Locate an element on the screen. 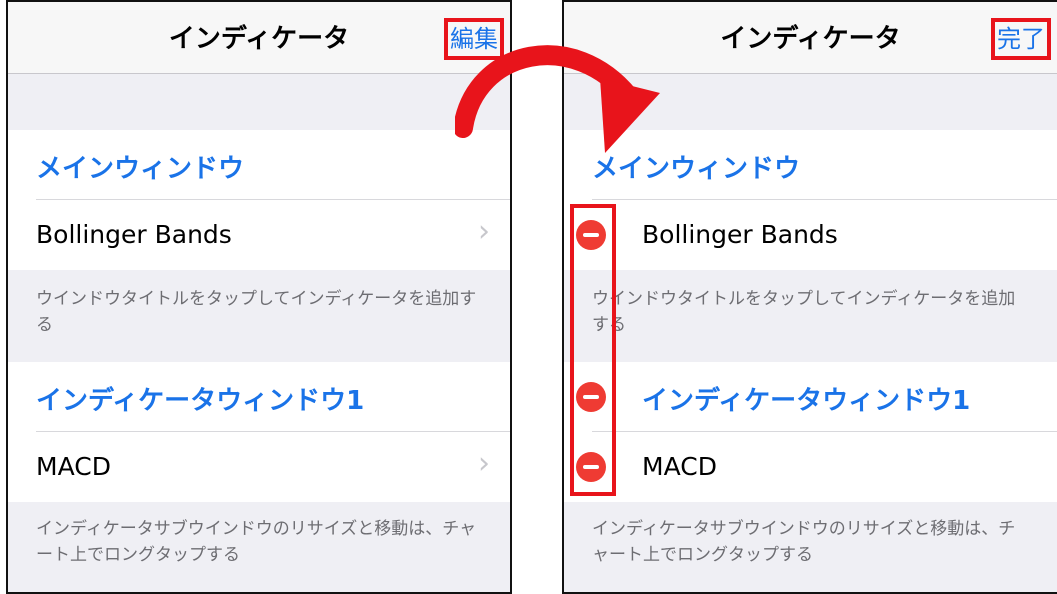 This screenshot has width=1057, height=594. delete-buttons-highlight is located at coordinates (593, 350).